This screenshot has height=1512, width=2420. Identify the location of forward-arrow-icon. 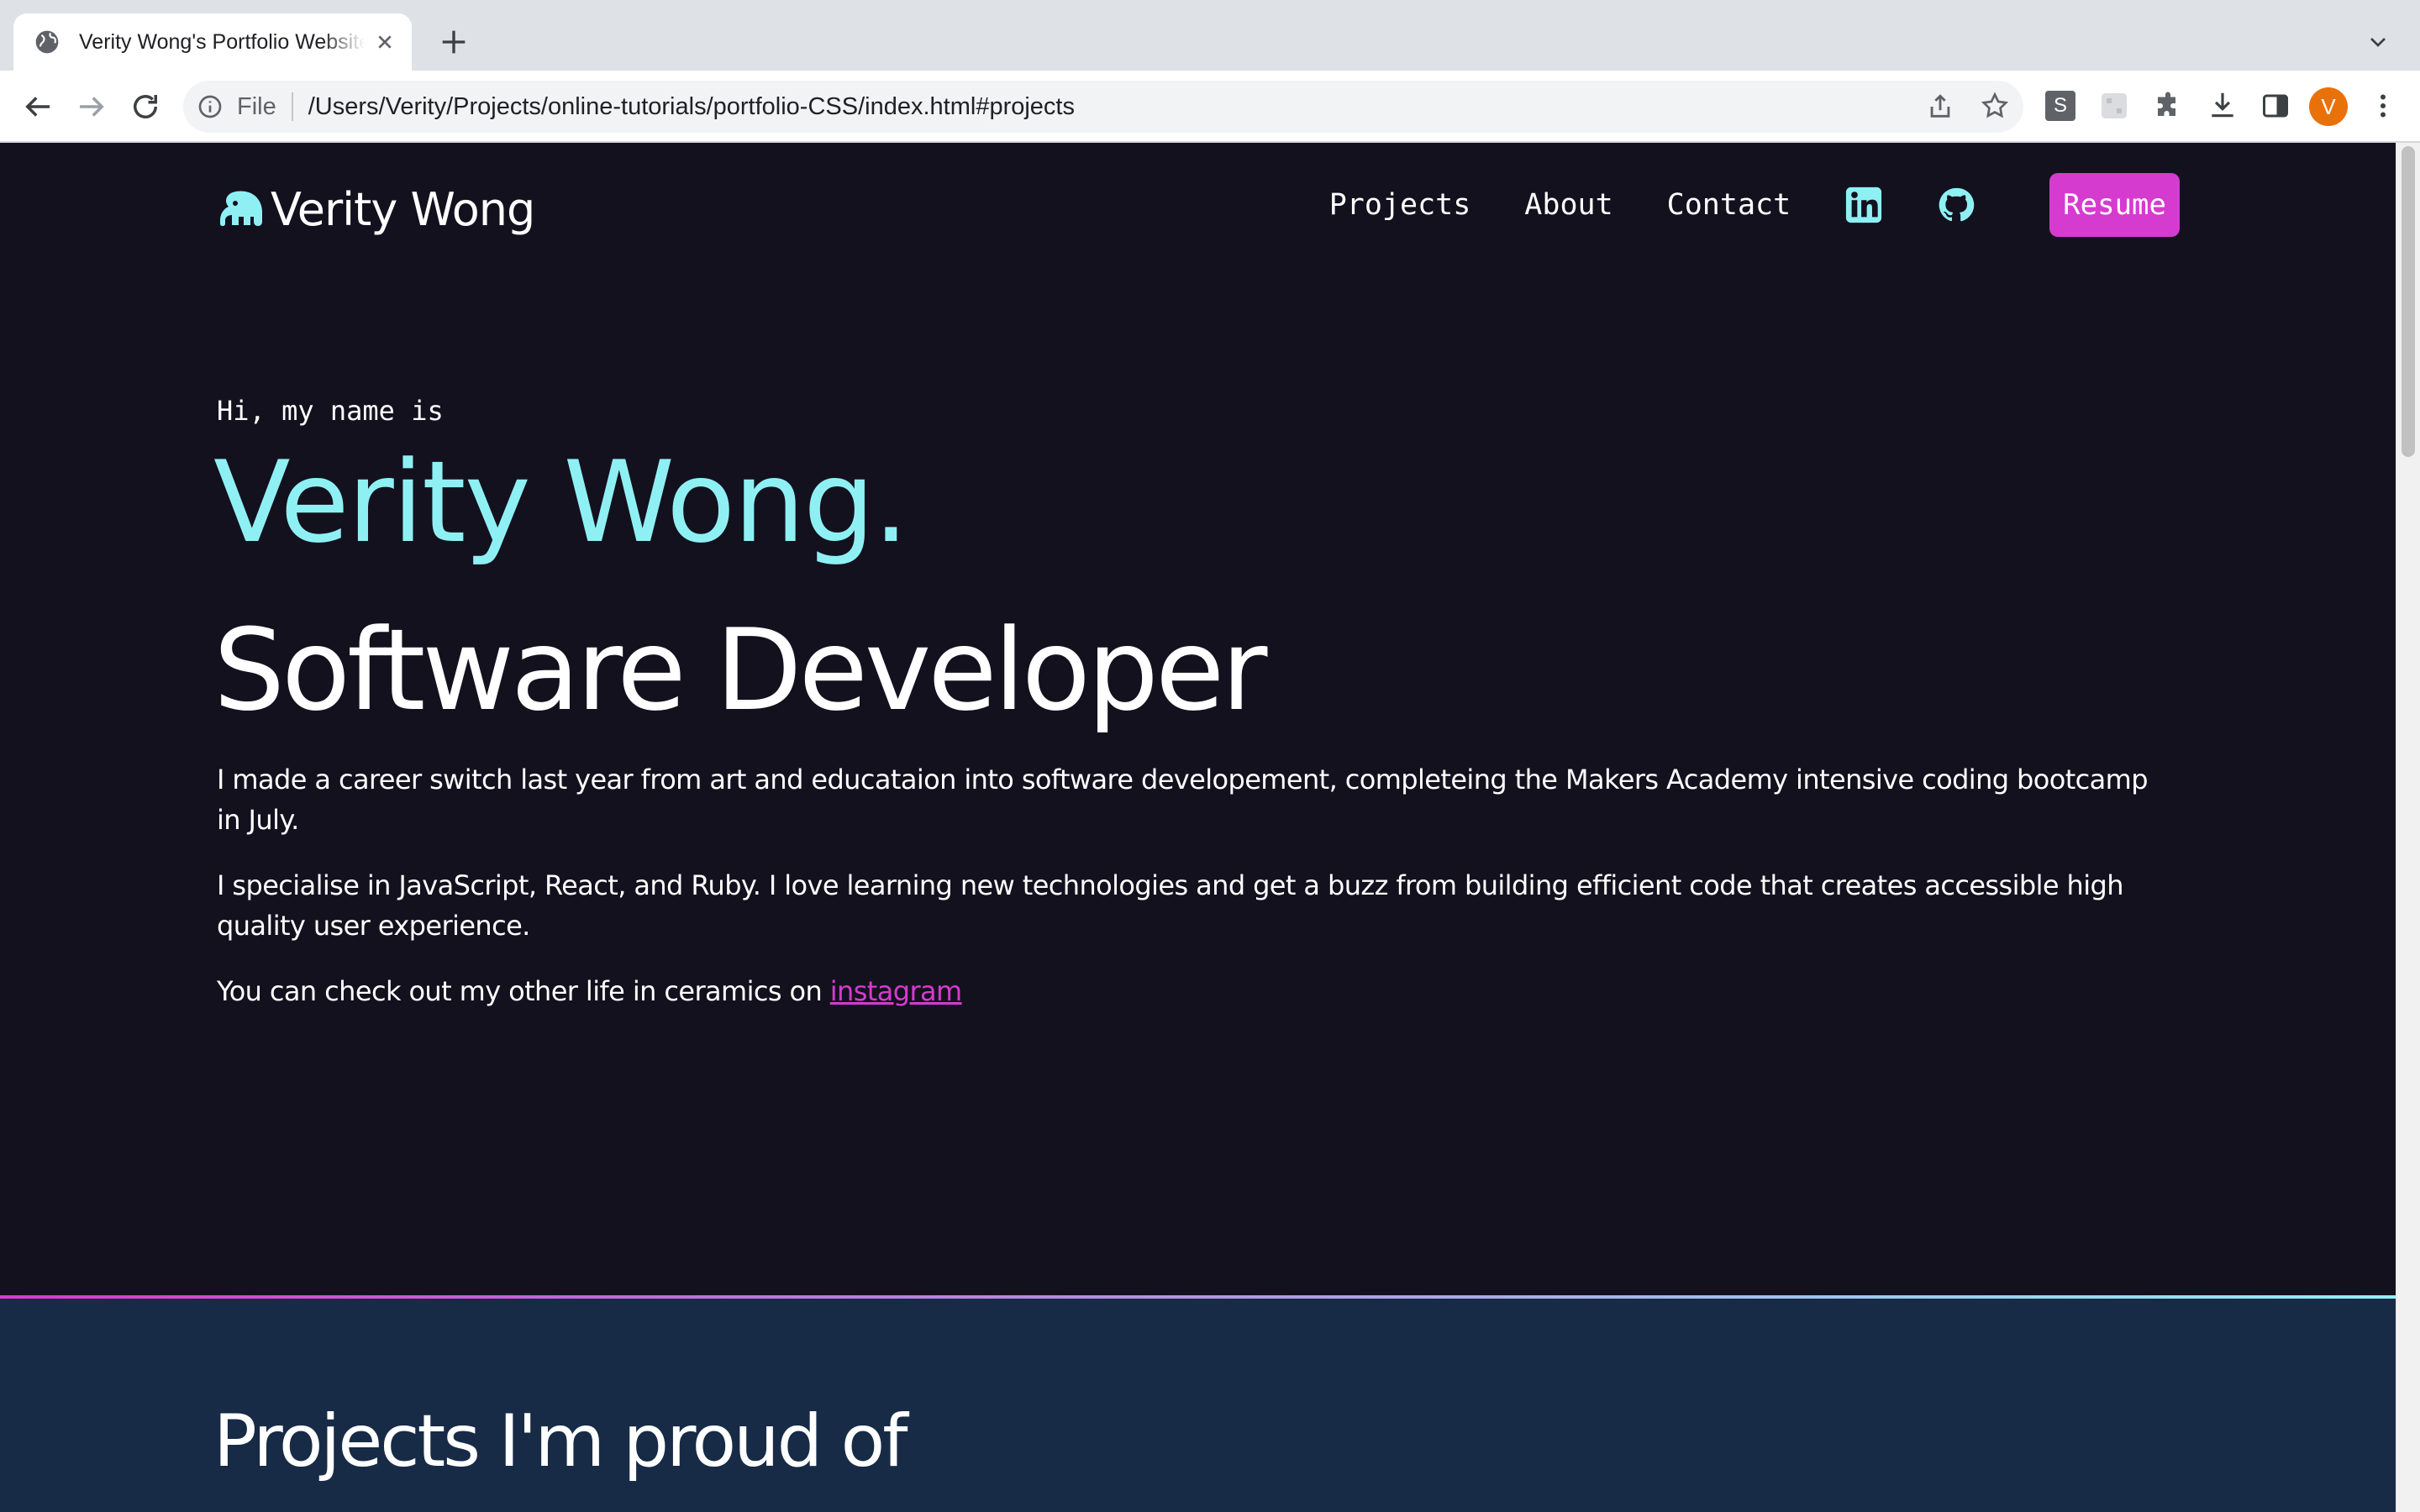
(92, 106).